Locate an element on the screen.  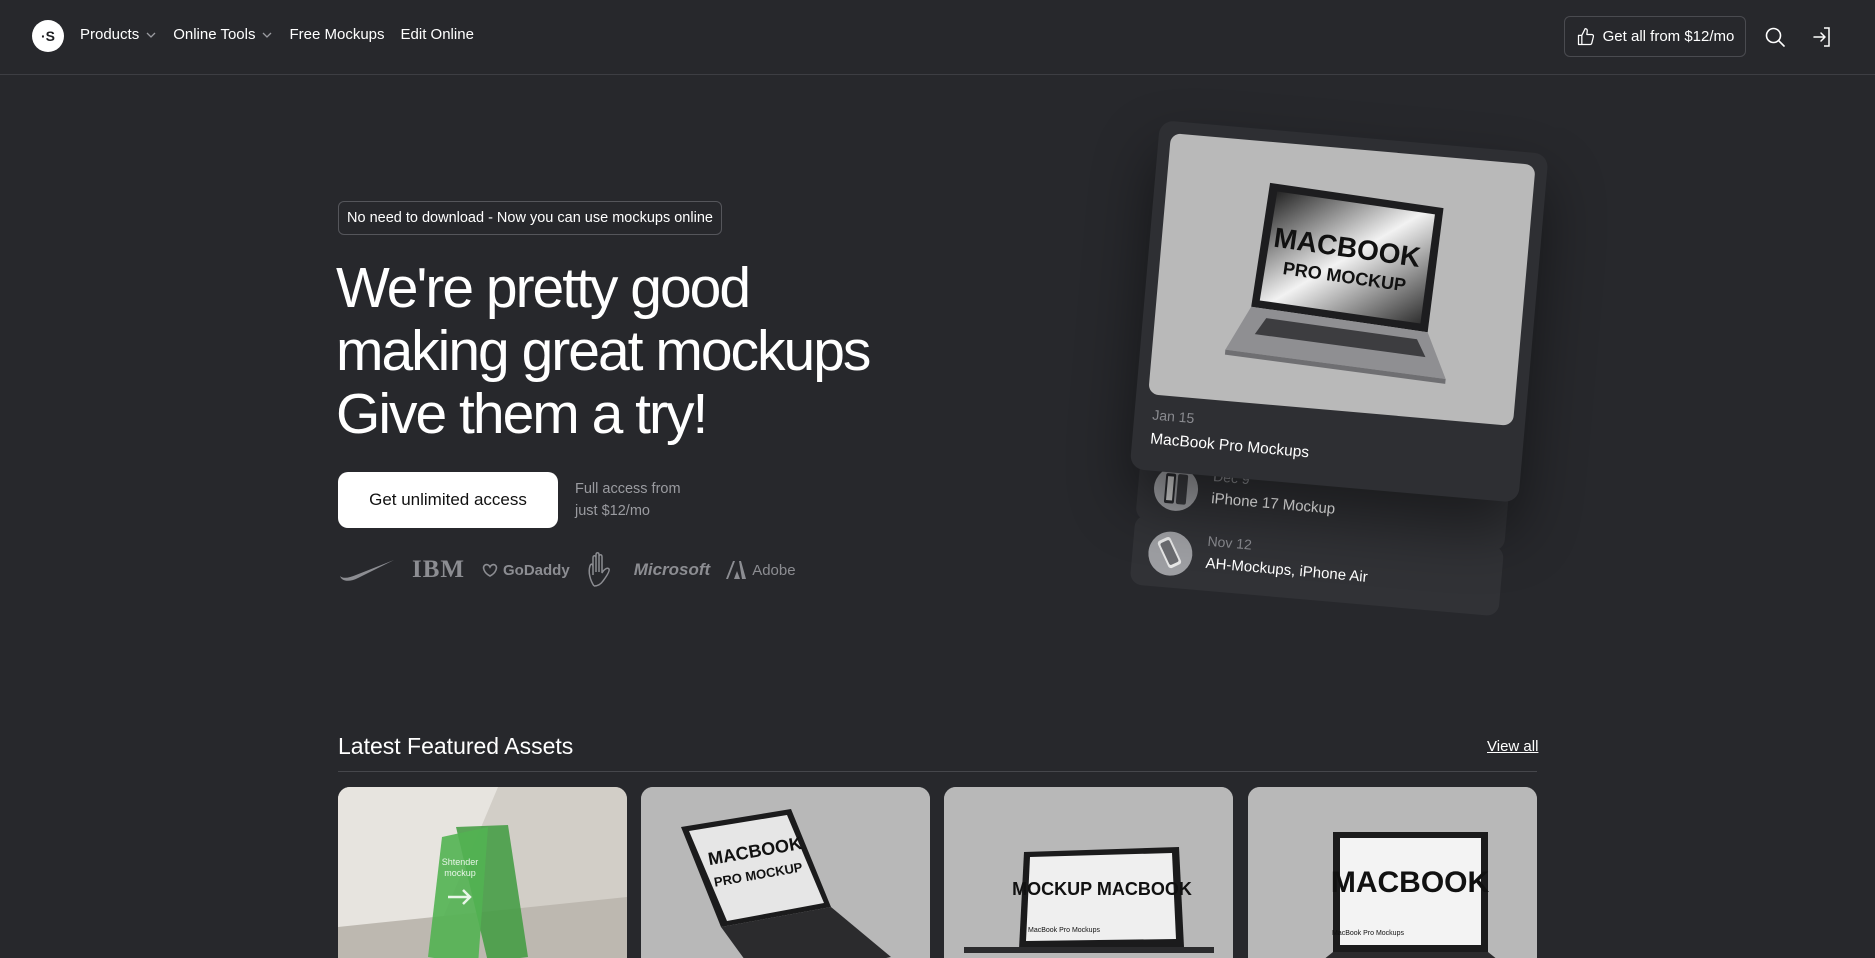
macbook-mockup-image: MACBOOK PRO MOCKUP is located at coordinates (1342, 279).